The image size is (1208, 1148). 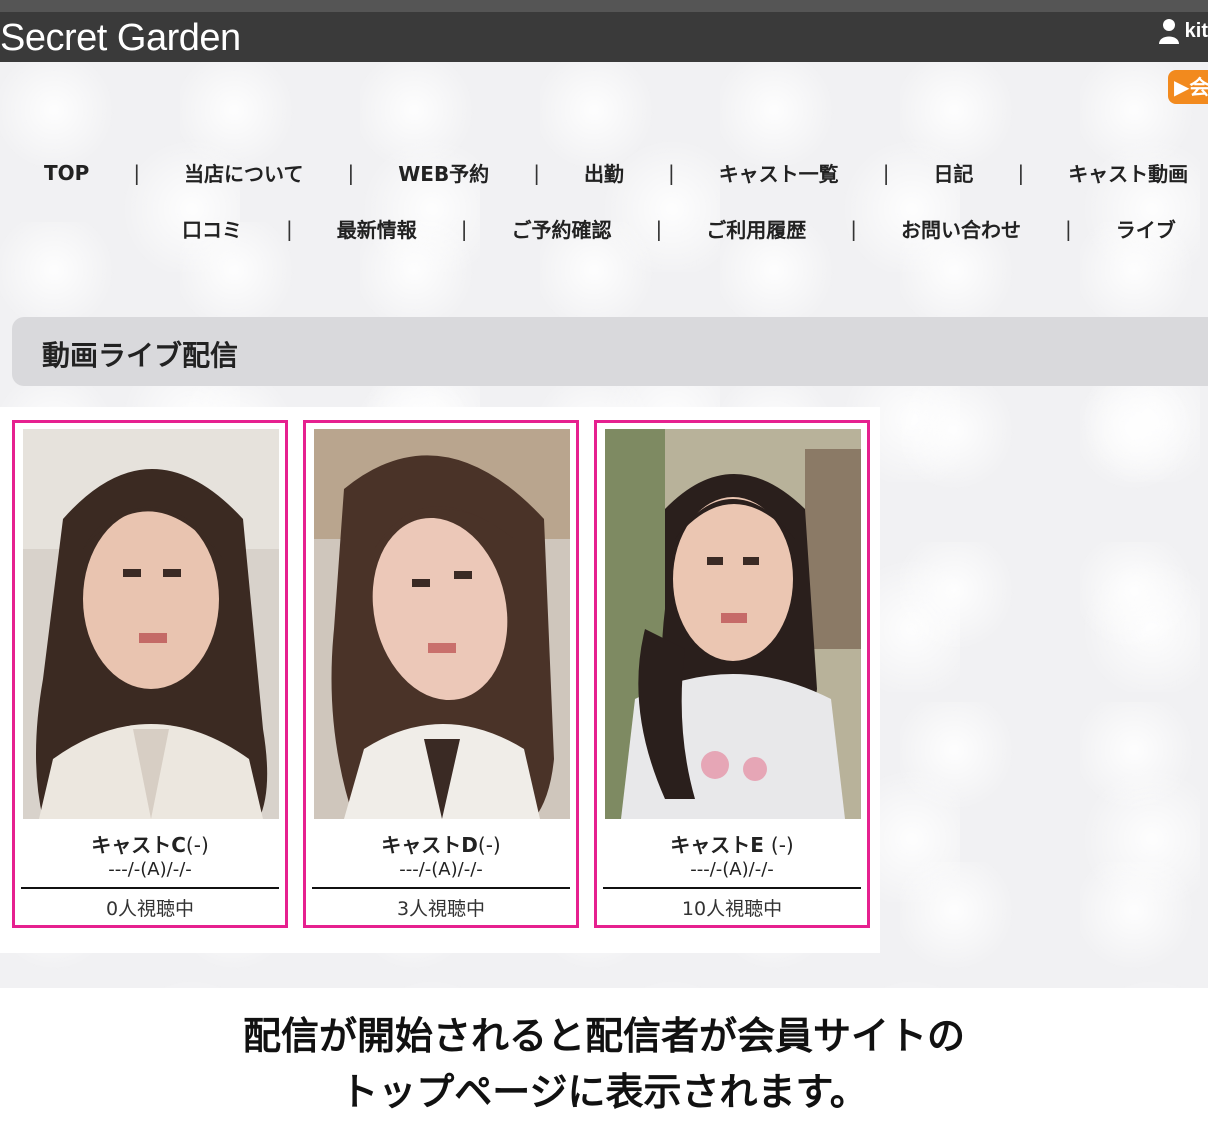 I want to click on viewer-count: 0人視聴中, so click(x=150, y=909).